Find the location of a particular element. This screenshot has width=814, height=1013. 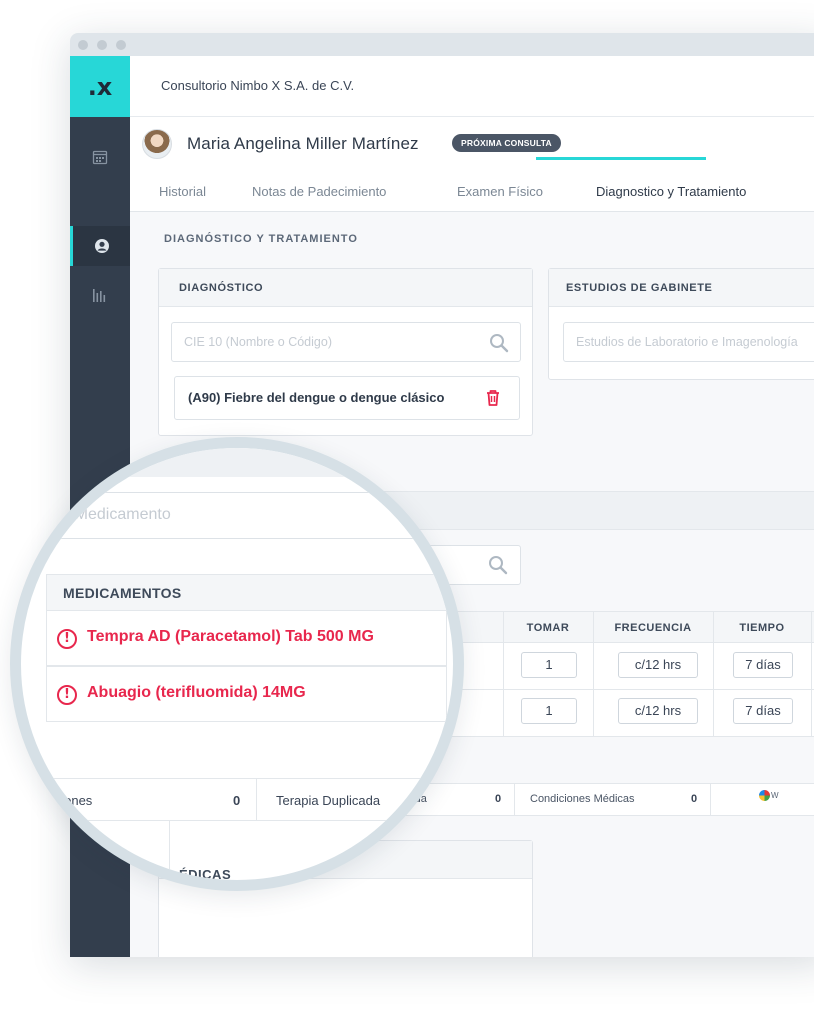

medication-name: Abuagio (terifluomida) 14MG is located at coordinates (196, 692).